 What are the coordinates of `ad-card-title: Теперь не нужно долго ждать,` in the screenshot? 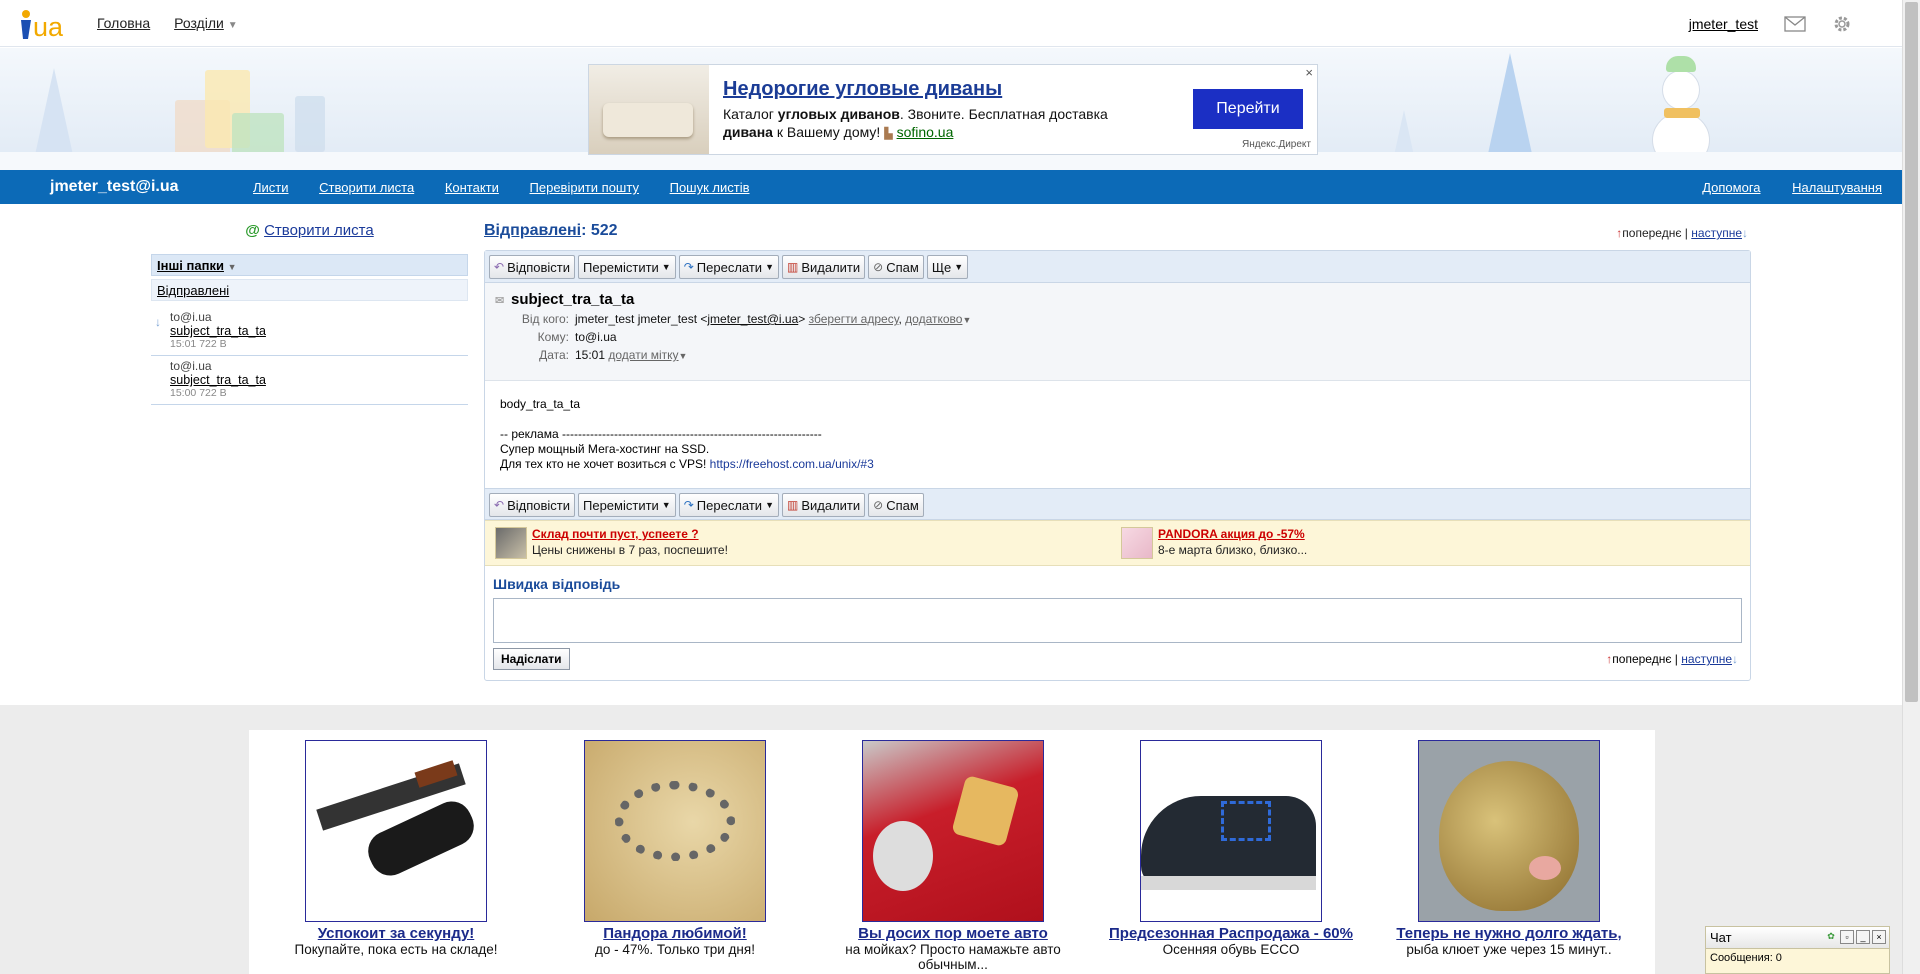 It's located at (1509, 933).